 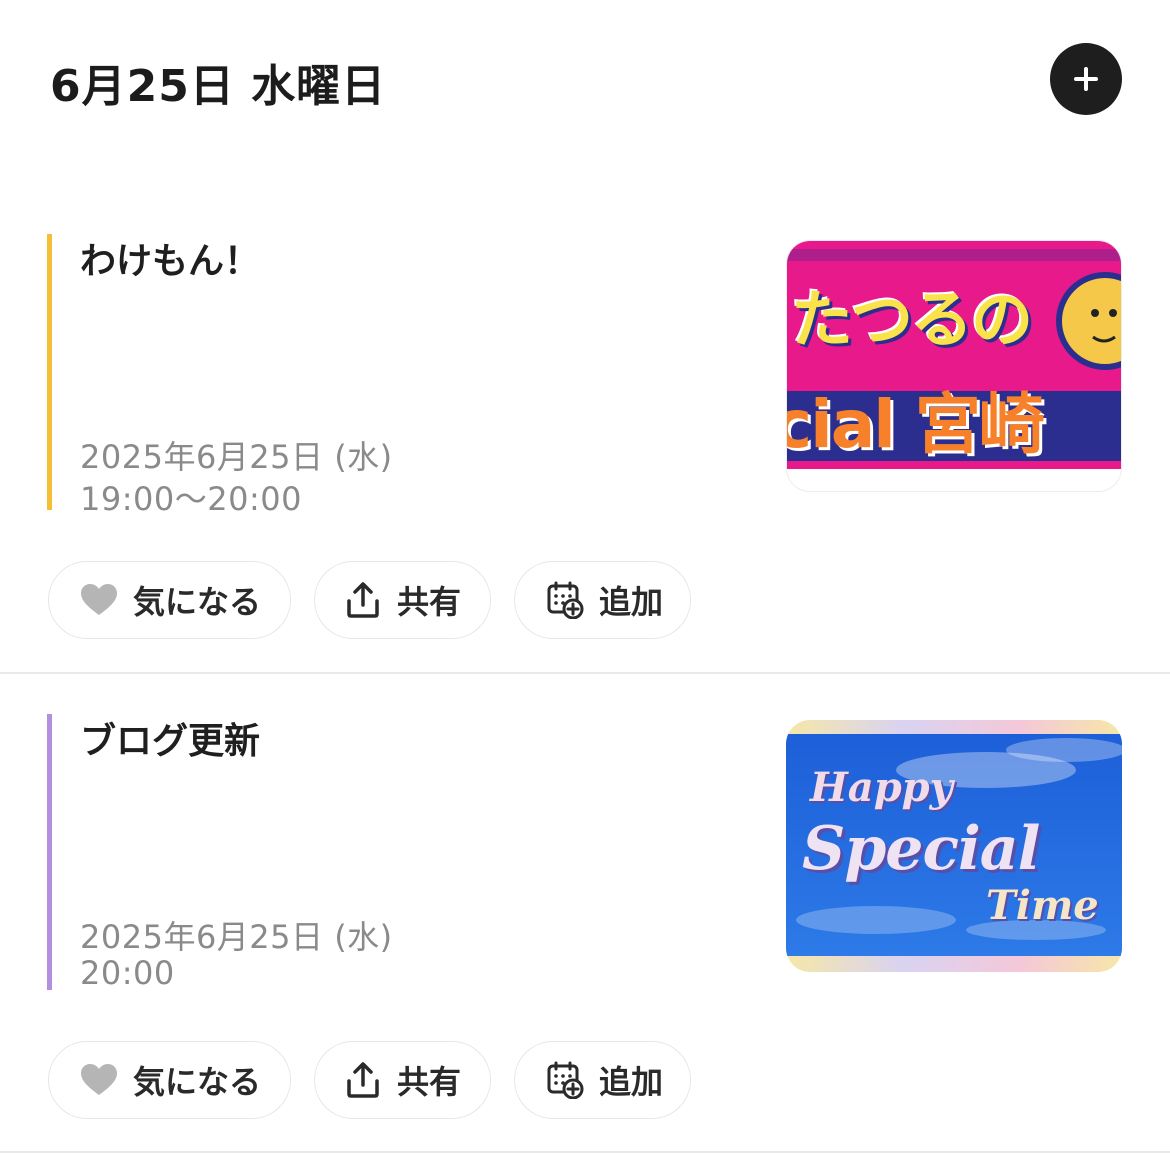 What do you see at coordinates (921, 849) in the screenshot?
I see `thumbnail-line2: Special` at bounding box center [921, 849].